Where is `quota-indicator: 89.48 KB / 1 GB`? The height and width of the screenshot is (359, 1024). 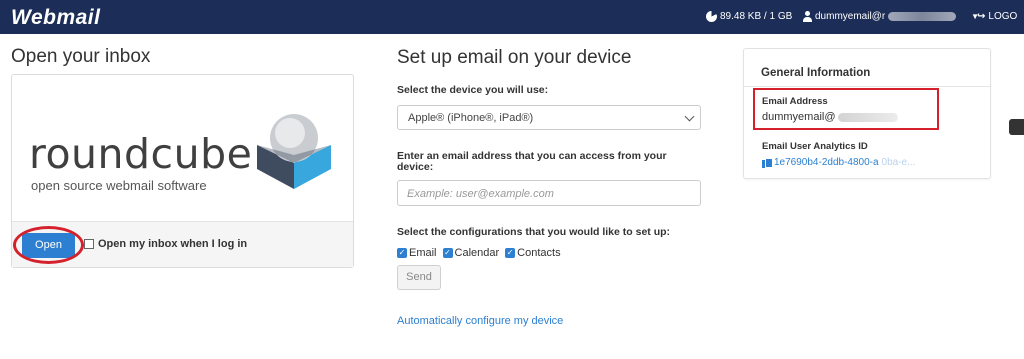
quota-indicator: 89.48 KB / 1 GB is located at coordinates (749, 16).